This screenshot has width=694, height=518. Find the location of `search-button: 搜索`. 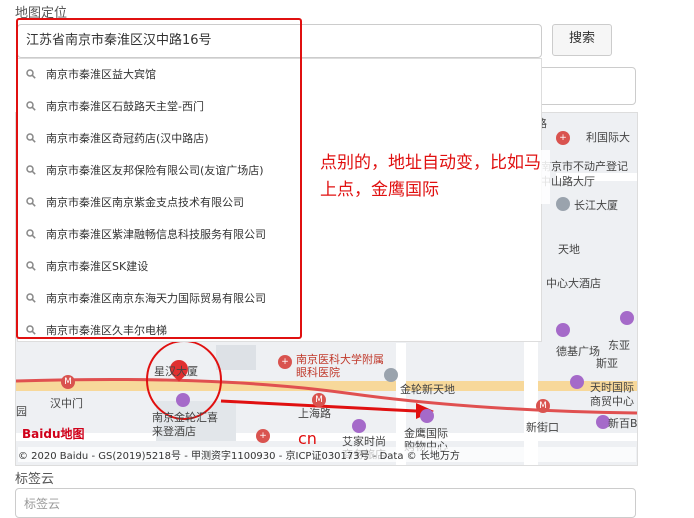

search-button: 搜索 is located at coordinates (582, 40).